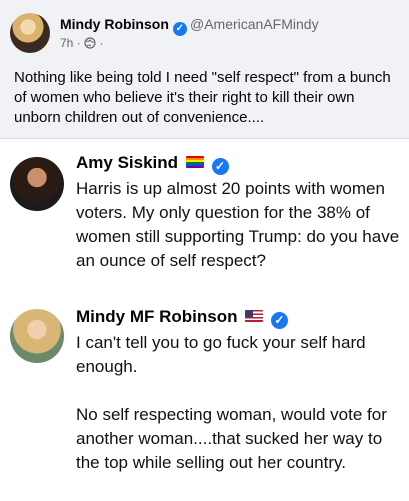  What do you see at coordinates (37, 336) in the screenshot?
I see `mindy-mf-robinson-avatar` at bounding box center [37, 336].